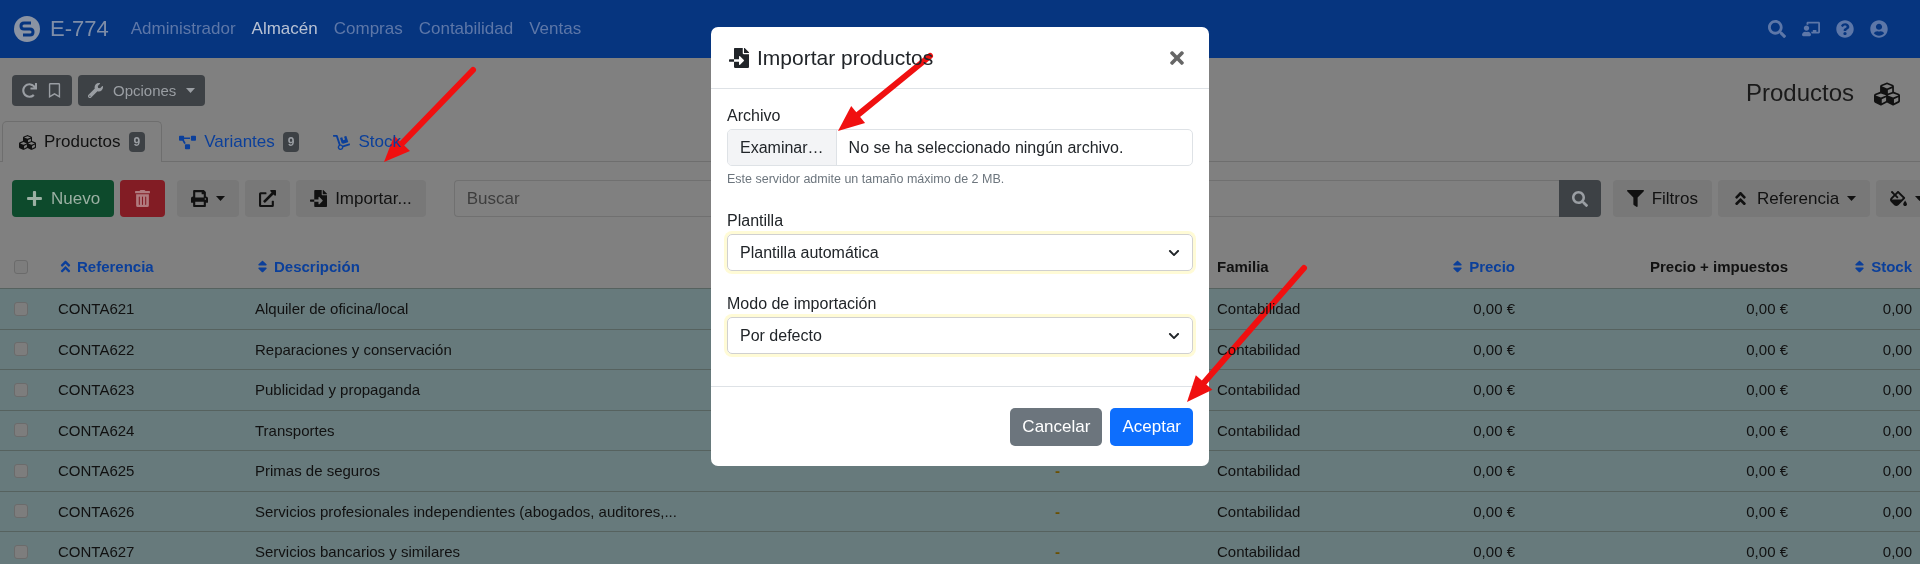 The height and width of the screenshot is (564, 1920). Describe the element at coordinates (96, 309) in the screenshot. I see `table-cell-text: CONTA621` at that location.